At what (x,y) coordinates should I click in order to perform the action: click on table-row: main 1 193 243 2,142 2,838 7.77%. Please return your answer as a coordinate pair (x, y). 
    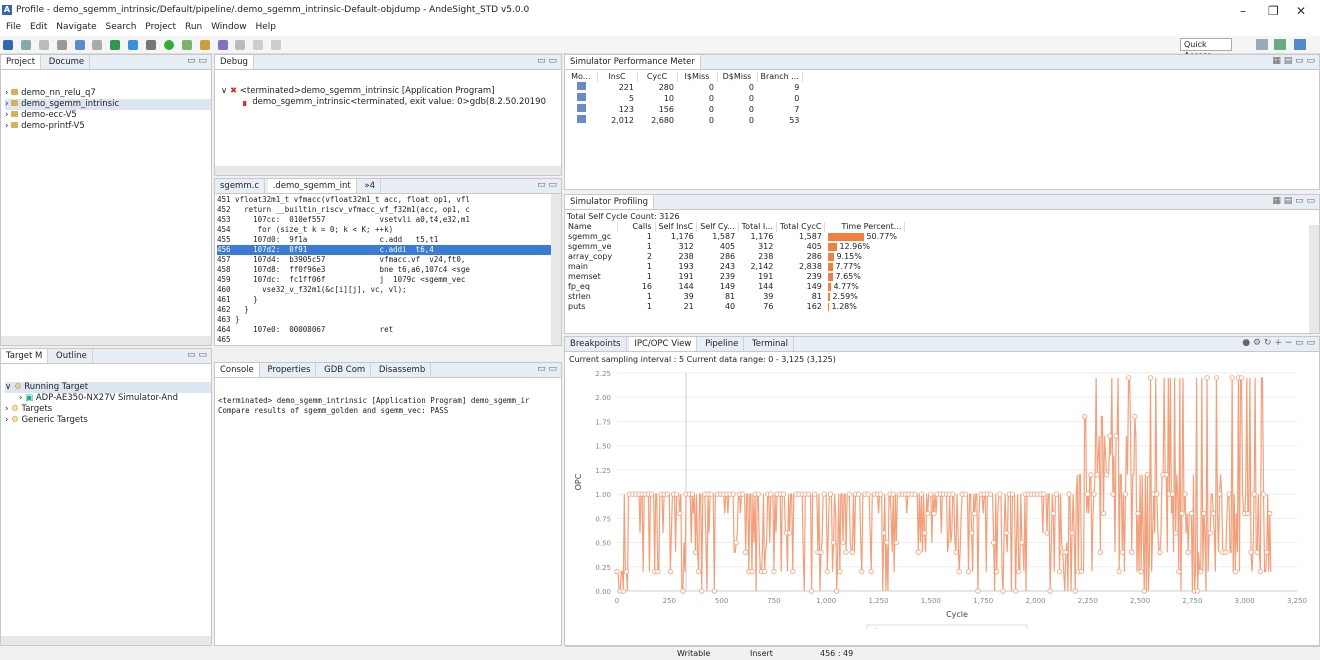
    Looking at the image, I should click on (735, 267).